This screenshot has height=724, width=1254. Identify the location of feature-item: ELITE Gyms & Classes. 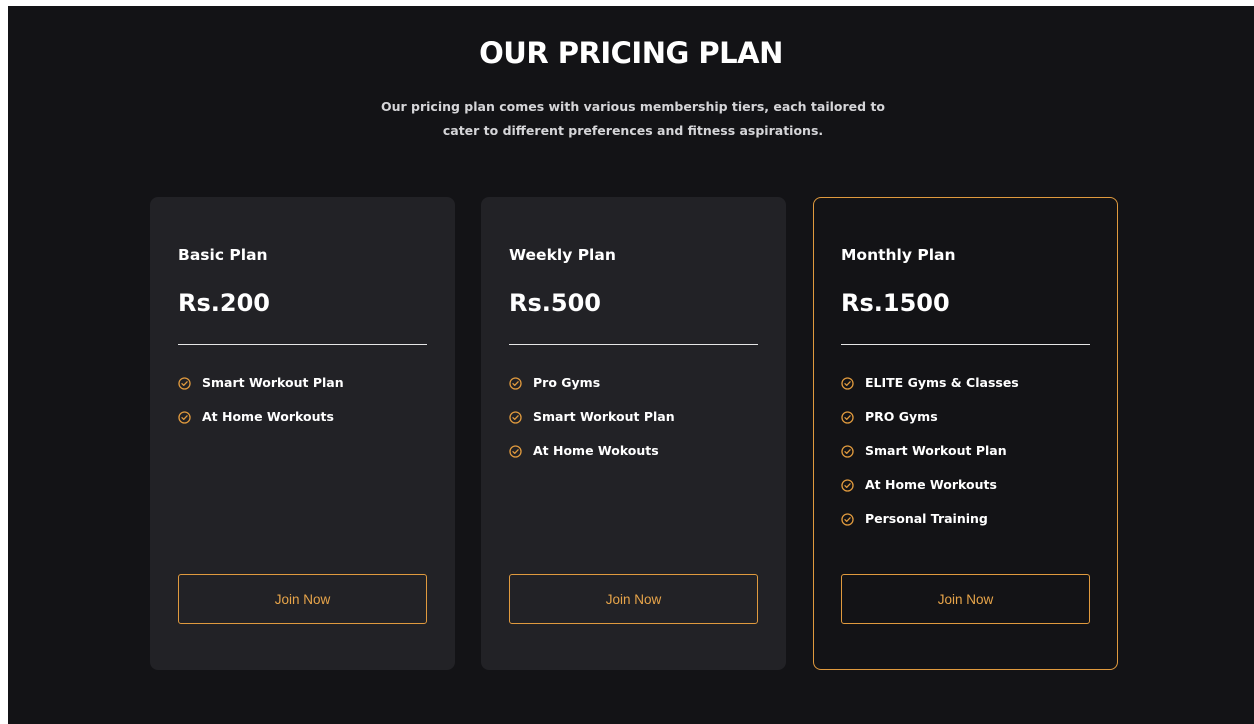
(930, 392).